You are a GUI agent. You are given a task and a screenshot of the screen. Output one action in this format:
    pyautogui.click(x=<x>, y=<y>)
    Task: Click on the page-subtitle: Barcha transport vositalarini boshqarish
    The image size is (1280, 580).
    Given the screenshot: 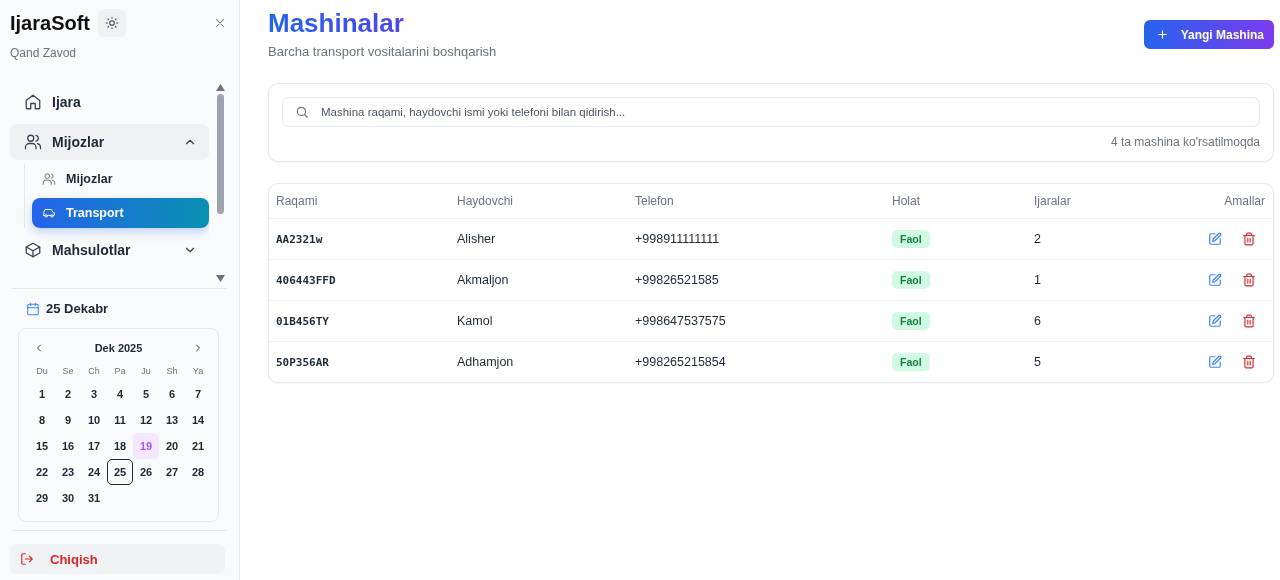 What is the action you would take?
    pyautogui.click(x=382, y=51)
    